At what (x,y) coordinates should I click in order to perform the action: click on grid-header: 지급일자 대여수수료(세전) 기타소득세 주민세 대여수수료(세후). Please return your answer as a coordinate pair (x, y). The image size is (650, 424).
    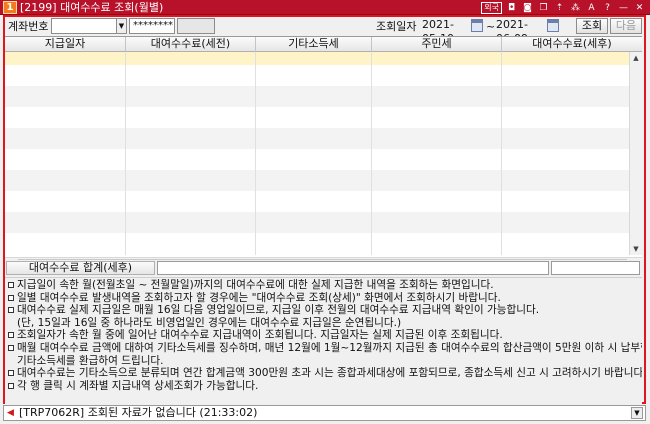
    Looking at the image, I should click on (323, 44).